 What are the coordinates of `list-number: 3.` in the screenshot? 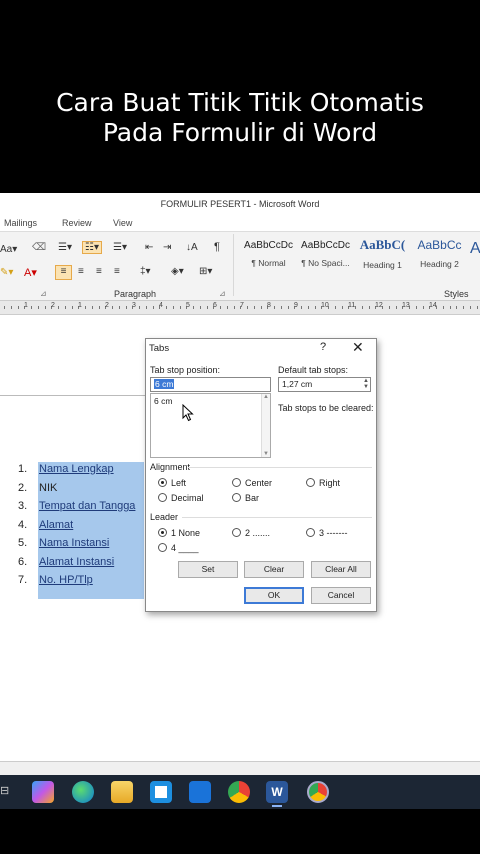 It's located at (23, 506).